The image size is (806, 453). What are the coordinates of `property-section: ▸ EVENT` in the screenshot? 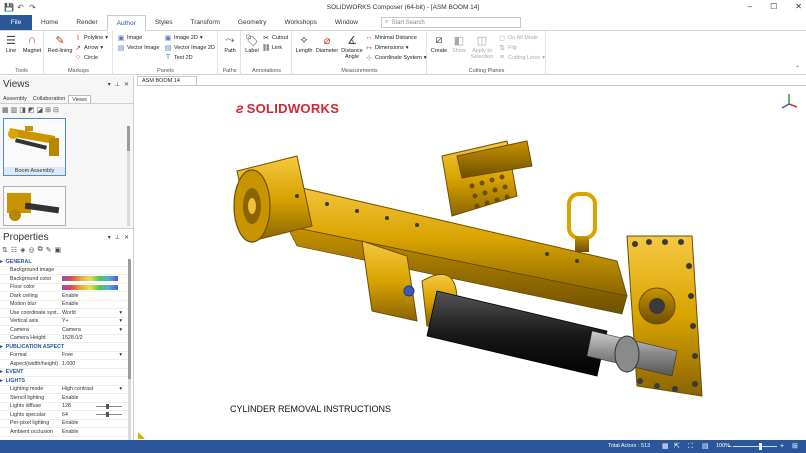 It's located at (64, 372).